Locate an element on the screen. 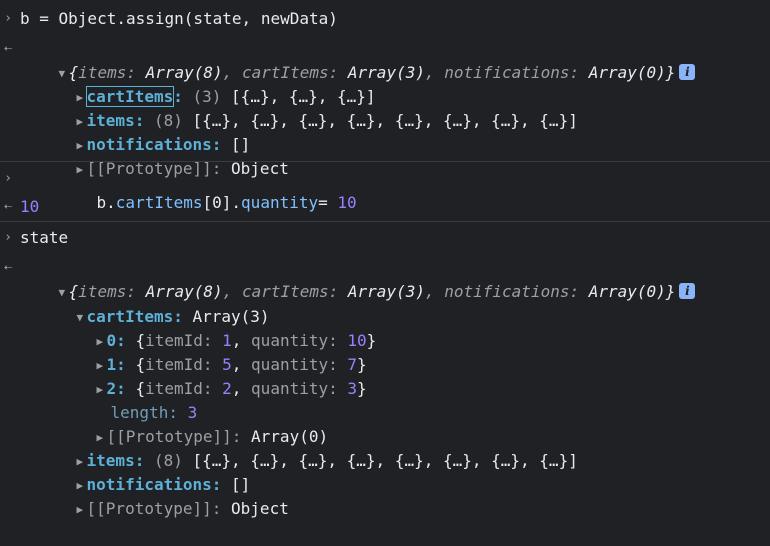 This screenshot has width=770, height=546. property-length: length: 3 is located at coordinates (154, 412).